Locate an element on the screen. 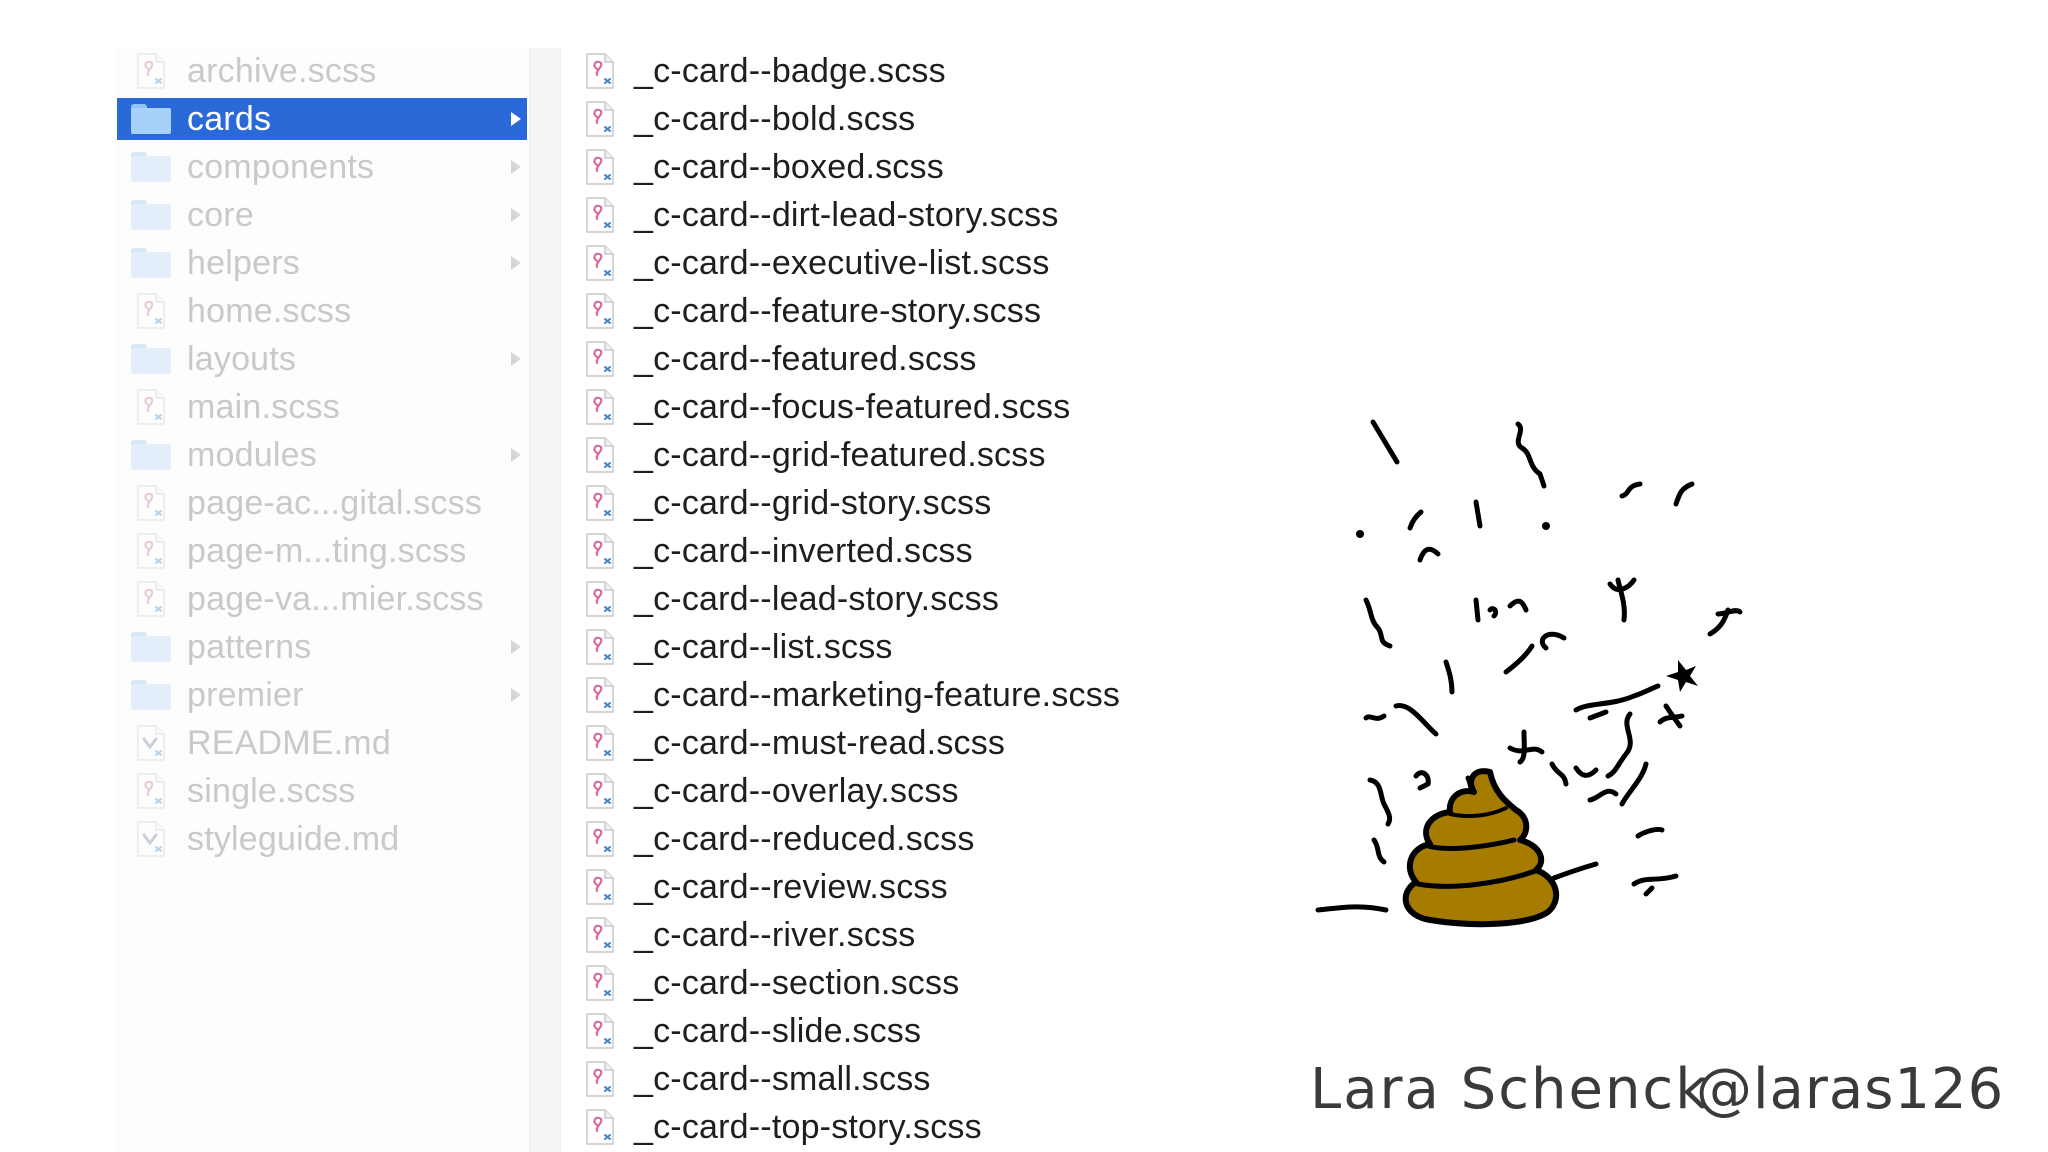 This screenshot has height=1152, width=2048. parent-item-modules: modules is located at coordinates (322, 455).